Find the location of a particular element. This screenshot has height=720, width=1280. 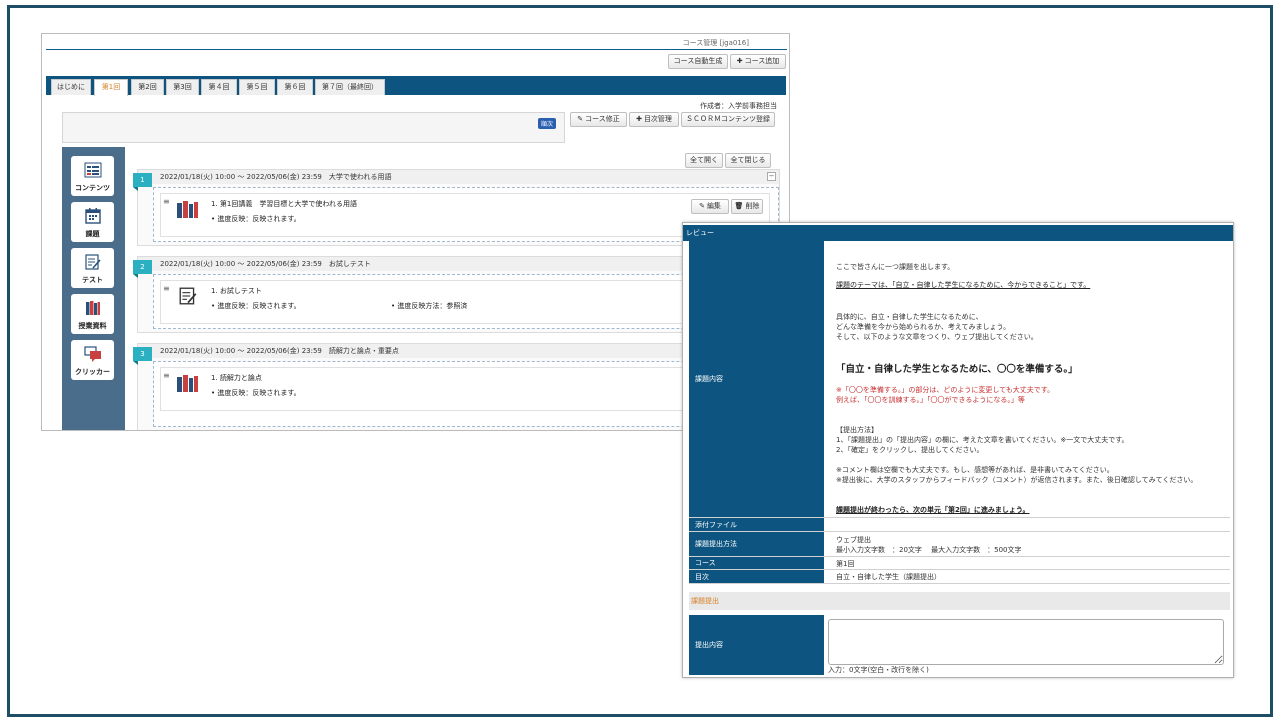

section-number: 2 is located at coordinates (142, 269).